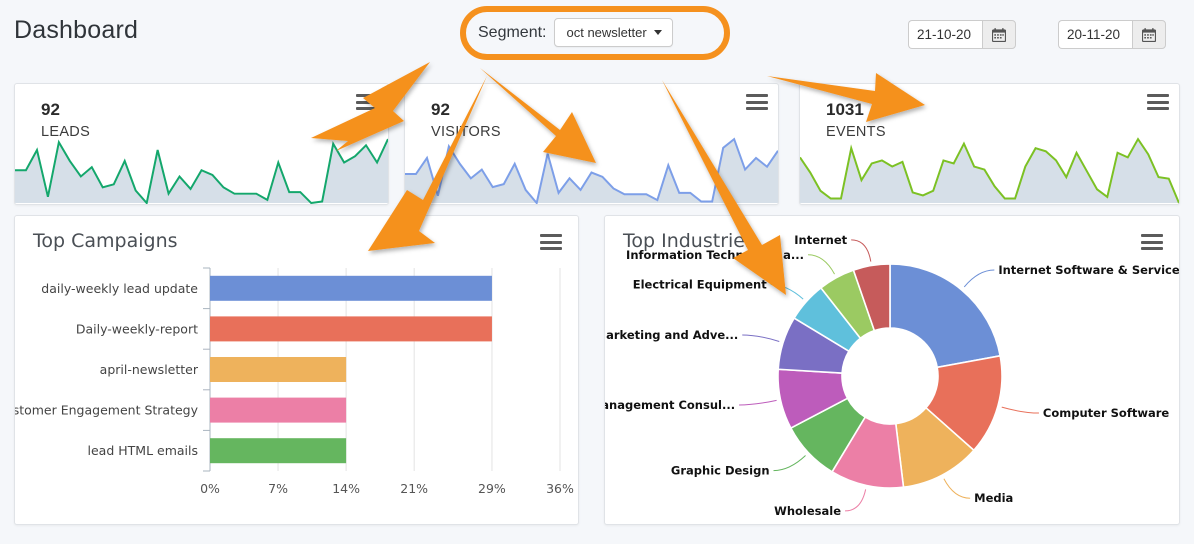  Describe the element at coordinates (137, 328) in the screenshot. I see `bar-category-label: Daily-weekly-report` at that location.